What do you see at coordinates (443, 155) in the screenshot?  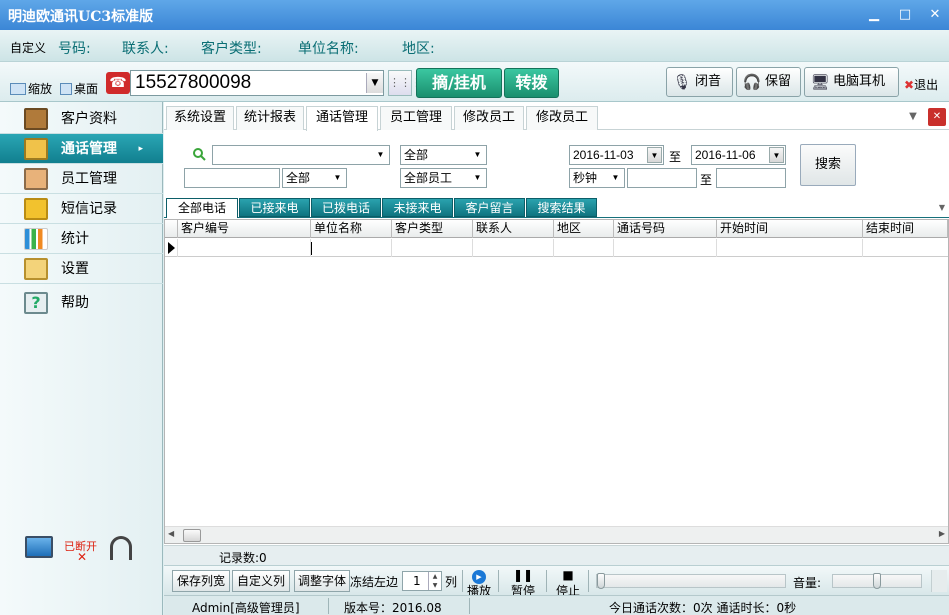 I see `all-filter-combo-2: 全部 ▼` at bounding box center [443, 155].